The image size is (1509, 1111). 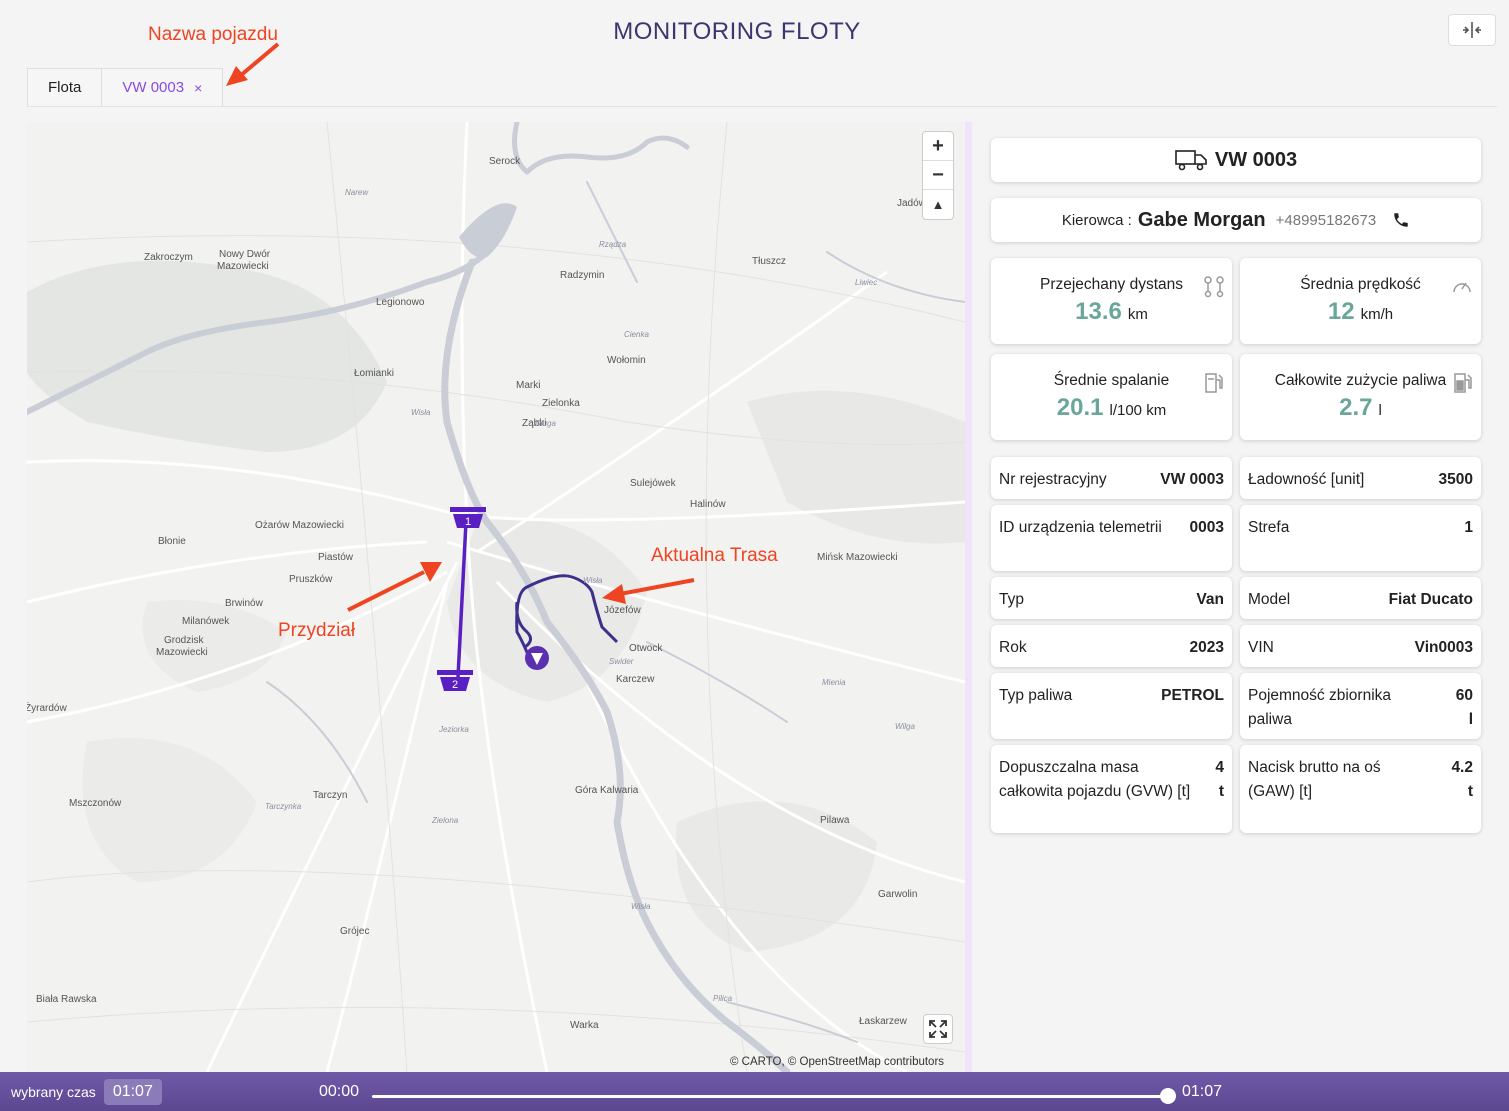 I want to click on annotation-assignment: Przydział, so click(x=317, y=630).